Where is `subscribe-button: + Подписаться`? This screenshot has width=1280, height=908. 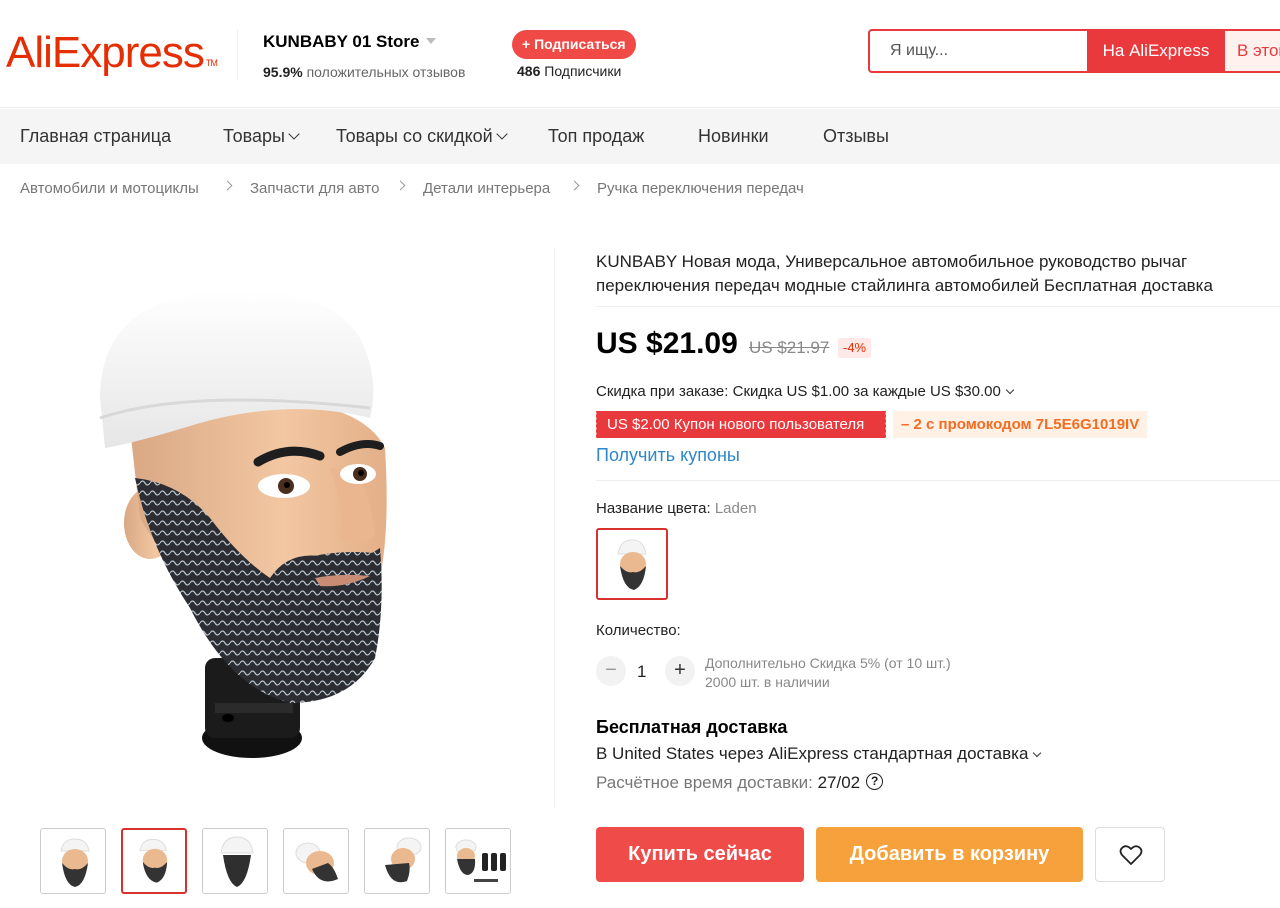
subscribe-button: + Подписаться is located at coordinates (574, 44).